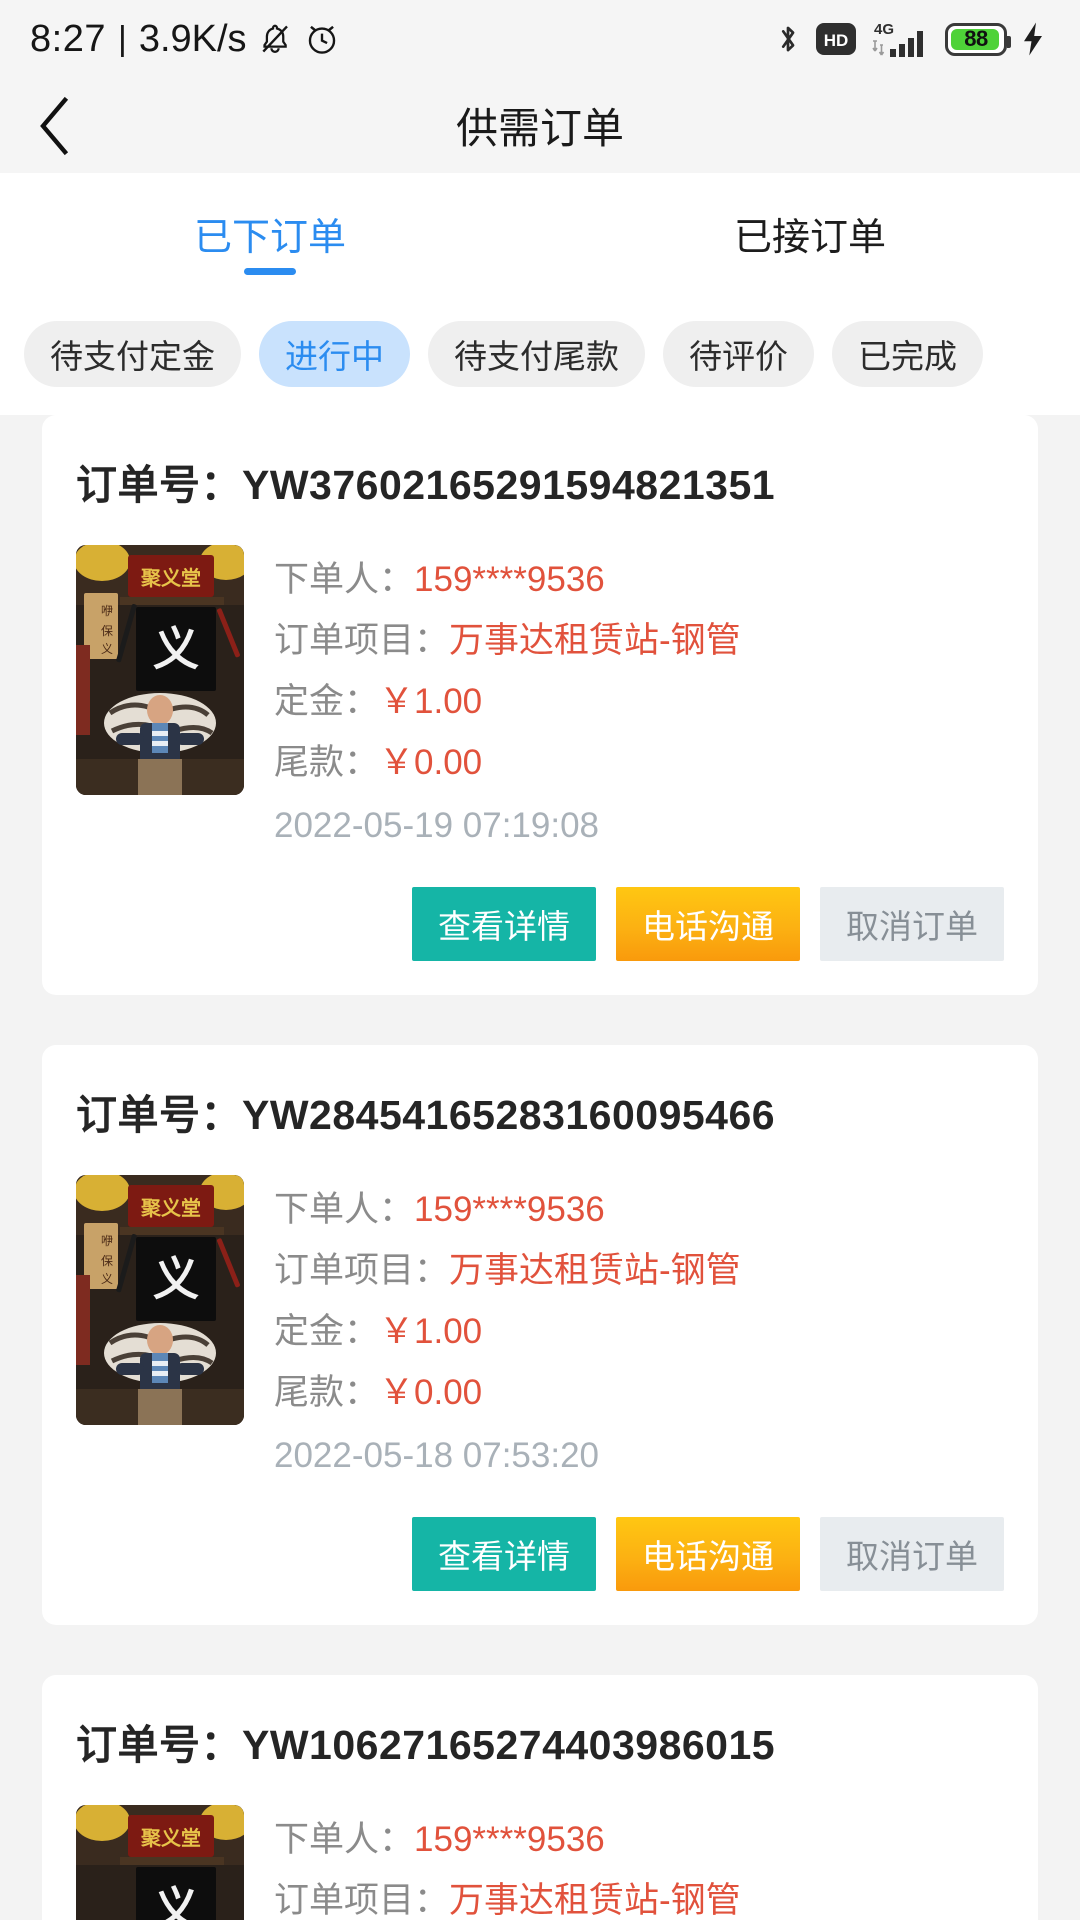 This screenshot has height=1920, width=1080. I want to click on order-number-row: 订单号：YW28454165283160095466, so click(540, 1111).